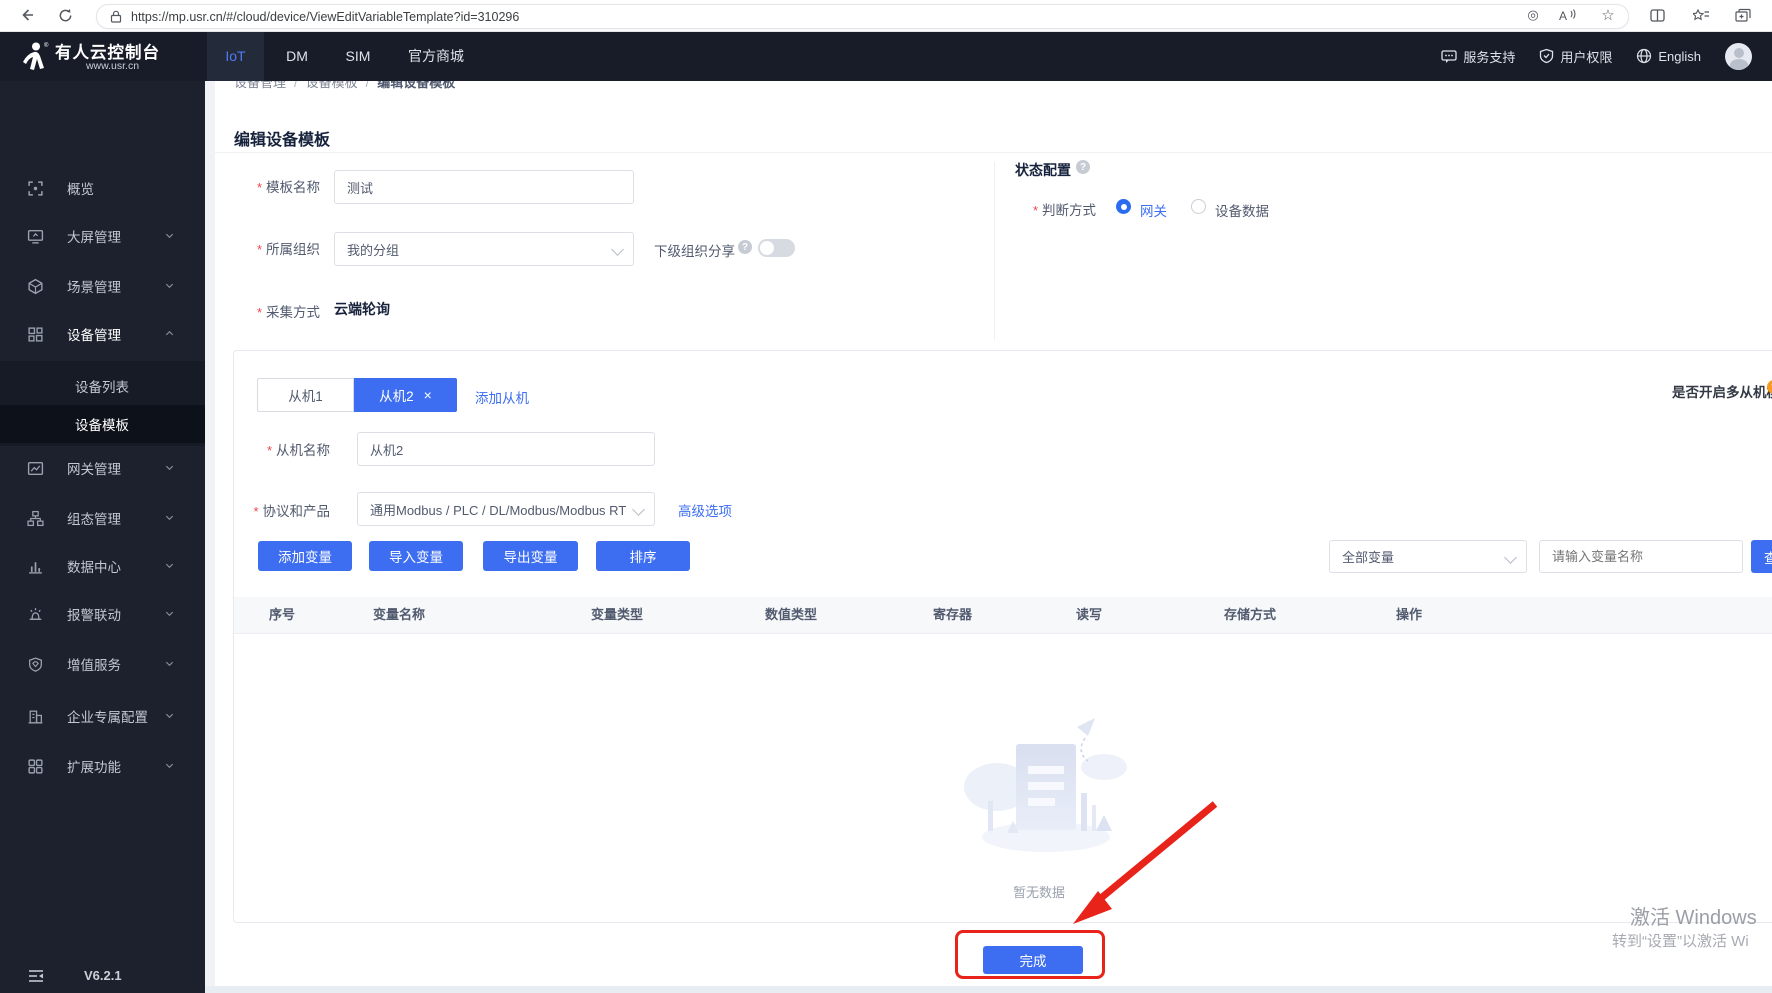 This screenshot has width=1772, height=993. What do you see at coordinates (305, 395) in the screenshot?
I see `tab-slave1: 从机1` at bounding box center [305, 395].